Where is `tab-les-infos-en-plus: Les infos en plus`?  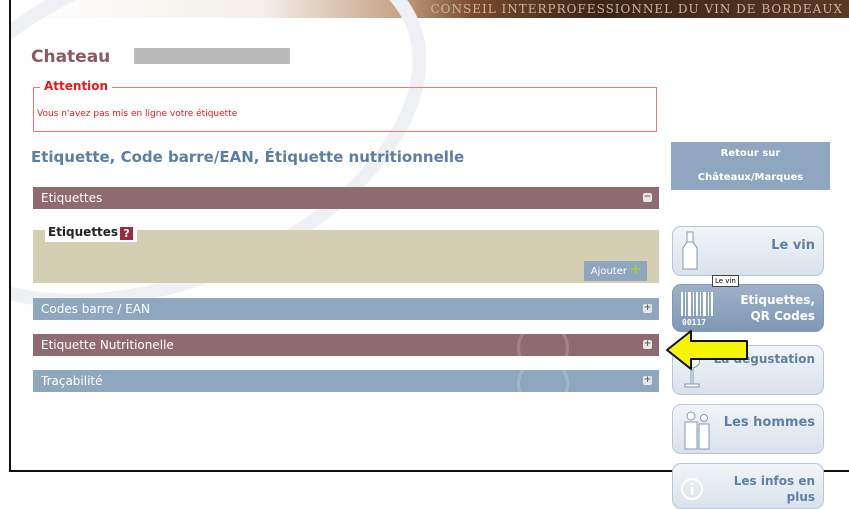
tab-les-infos-en-plus: Les infos en plus is located at coordinates (748, 486).